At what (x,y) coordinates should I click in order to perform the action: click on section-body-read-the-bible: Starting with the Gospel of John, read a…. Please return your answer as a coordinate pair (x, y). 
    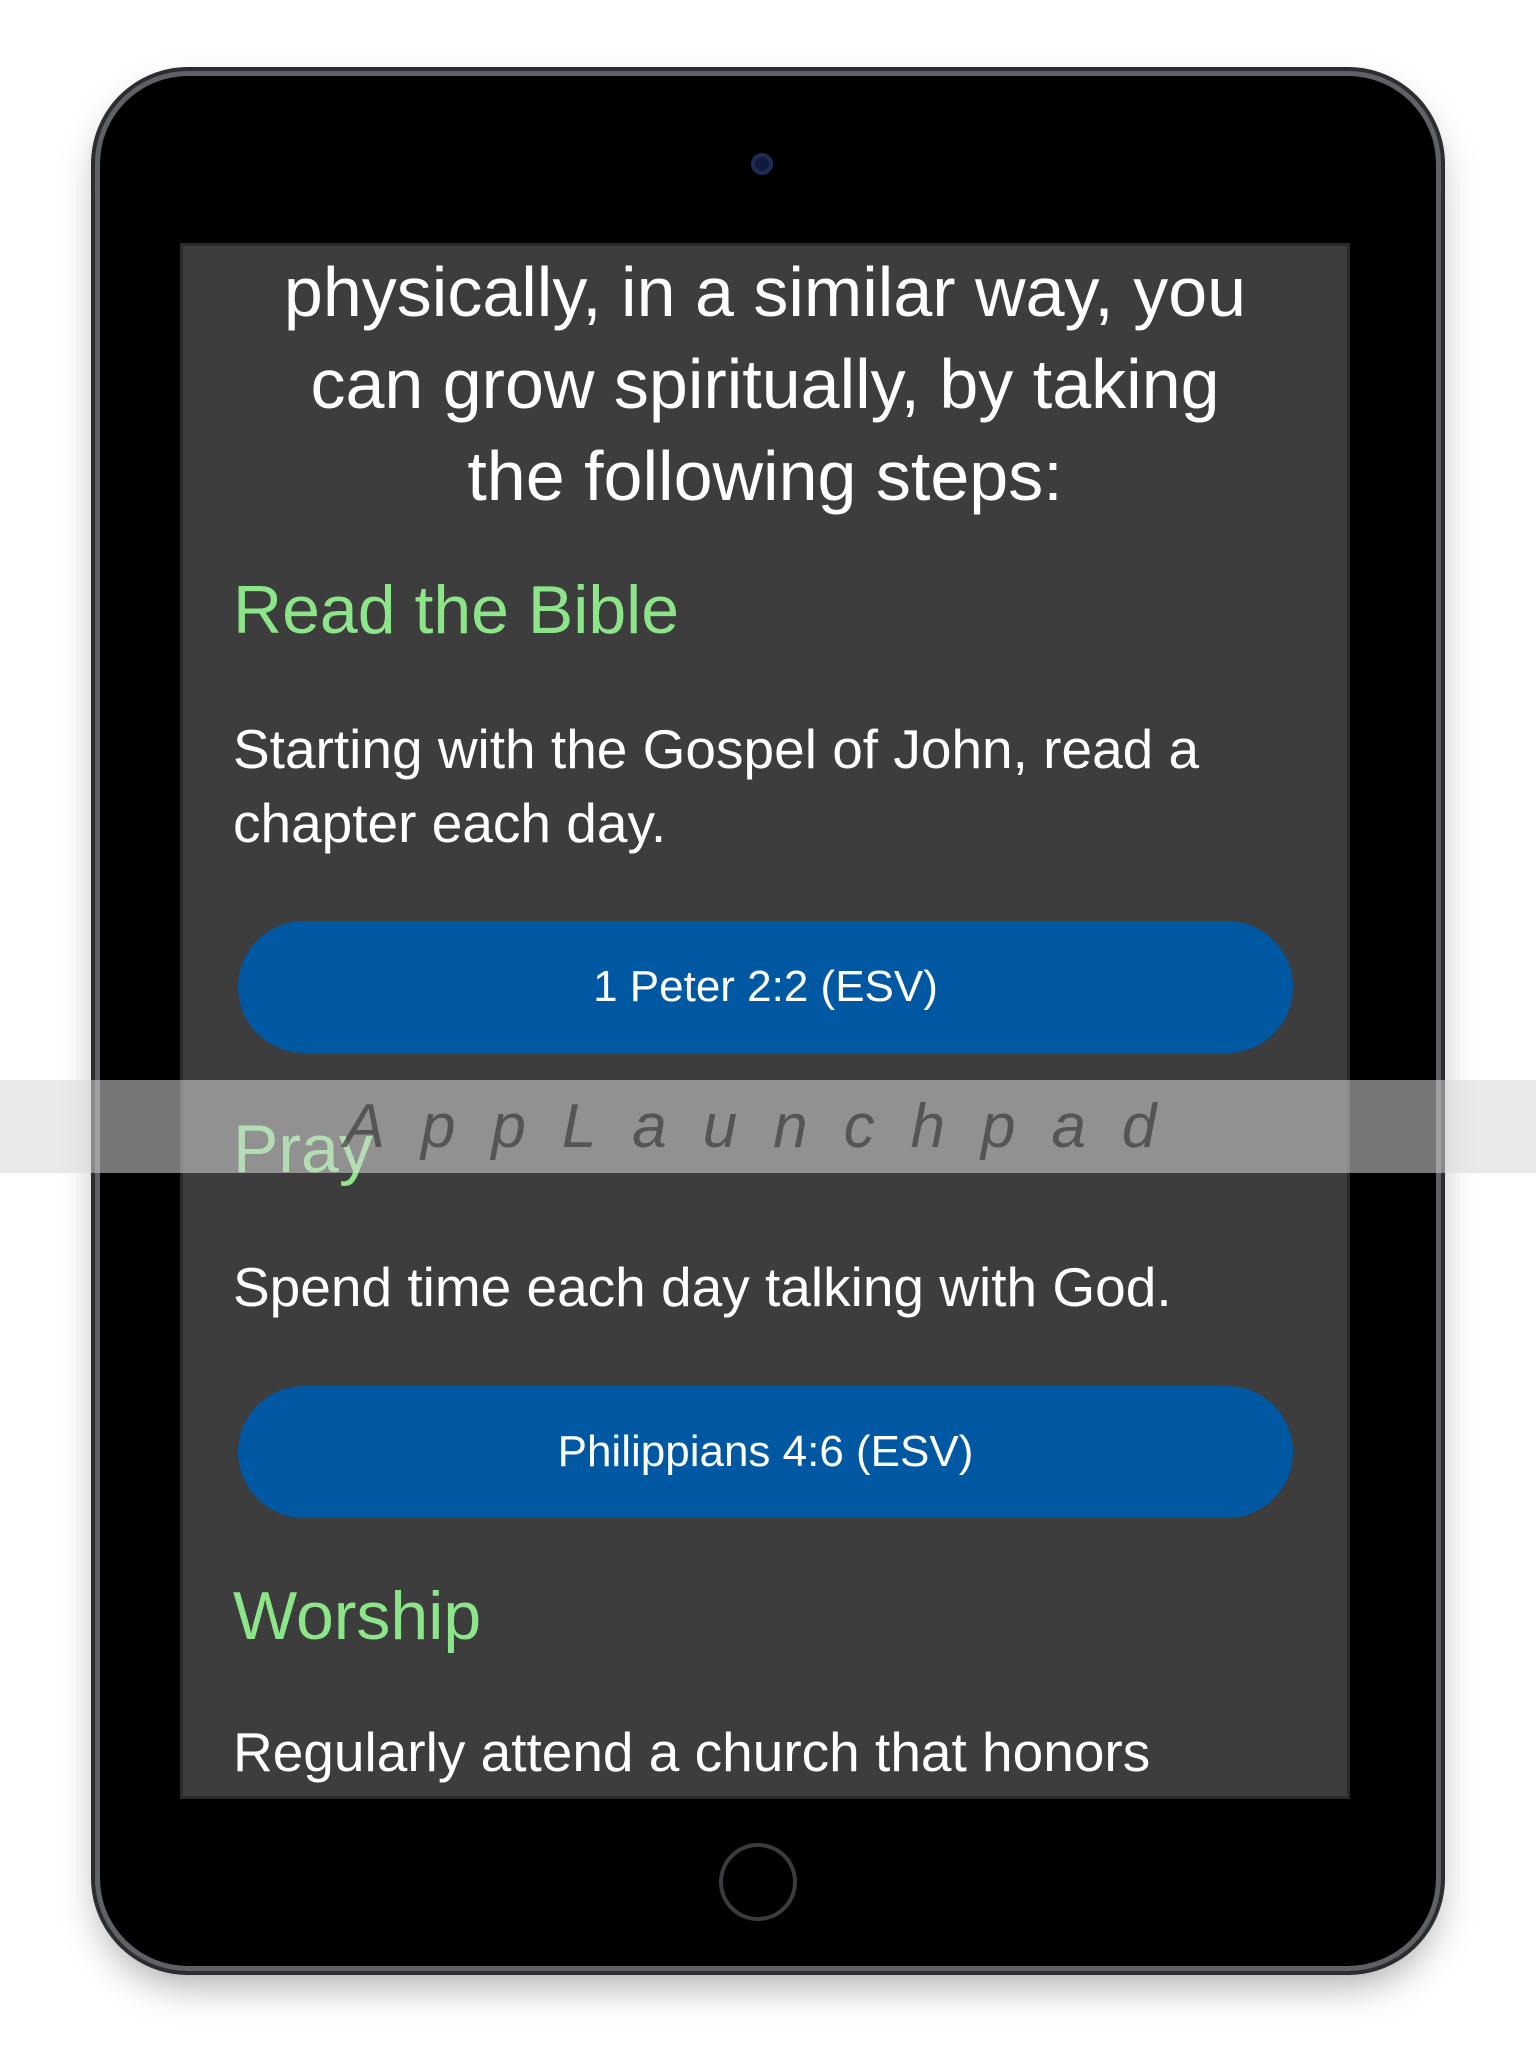
    Looking at the image, I should click on (770, 786).